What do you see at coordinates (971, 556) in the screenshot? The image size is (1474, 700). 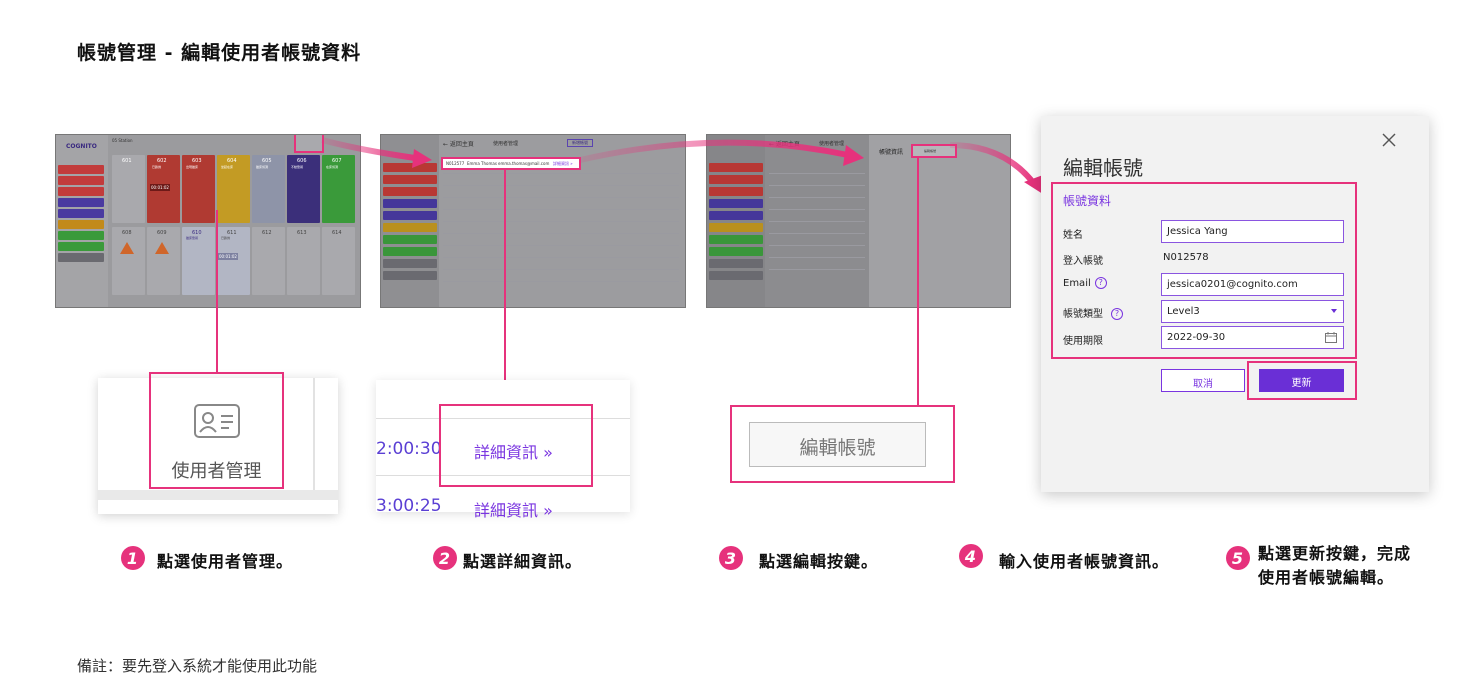 I see `step-number: 4` at bounding box center [971, 556].